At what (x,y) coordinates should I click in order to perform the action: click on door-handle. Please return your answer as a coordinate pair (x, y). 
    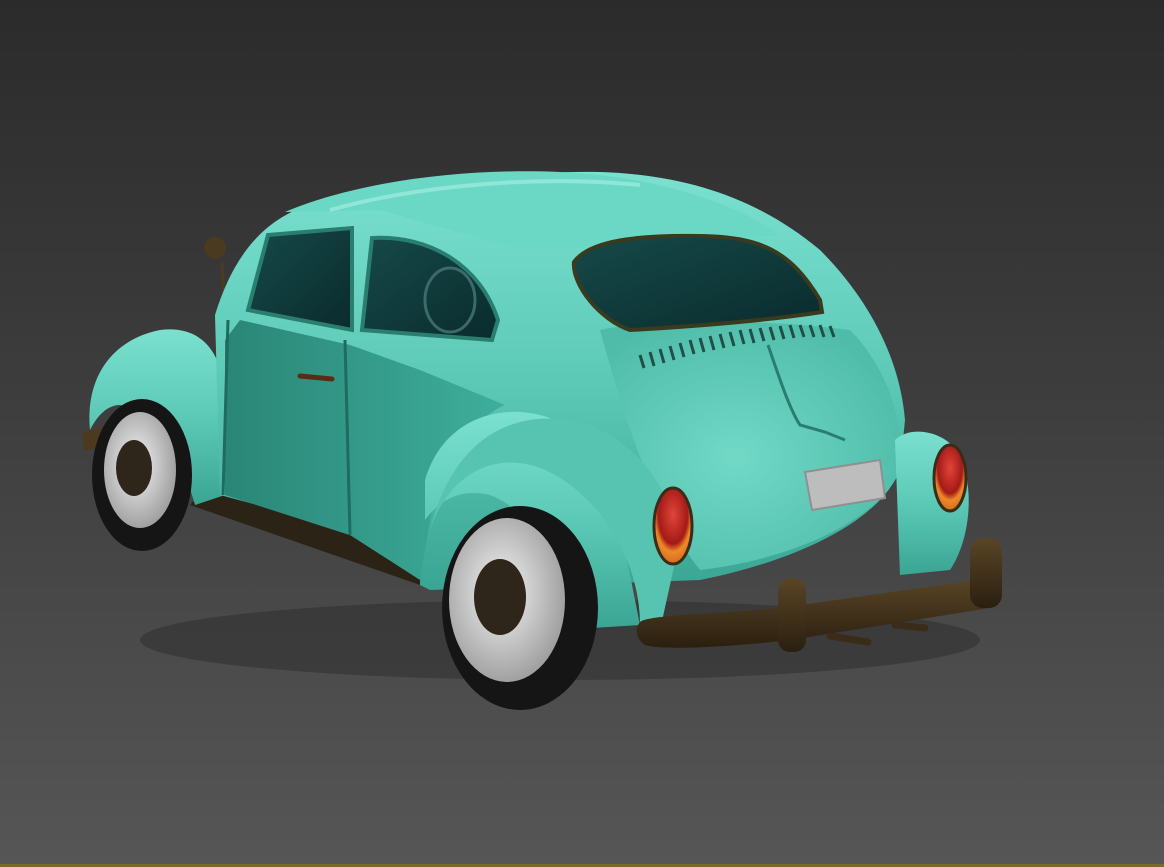
    Looking at the image, I should click on (316, 377).